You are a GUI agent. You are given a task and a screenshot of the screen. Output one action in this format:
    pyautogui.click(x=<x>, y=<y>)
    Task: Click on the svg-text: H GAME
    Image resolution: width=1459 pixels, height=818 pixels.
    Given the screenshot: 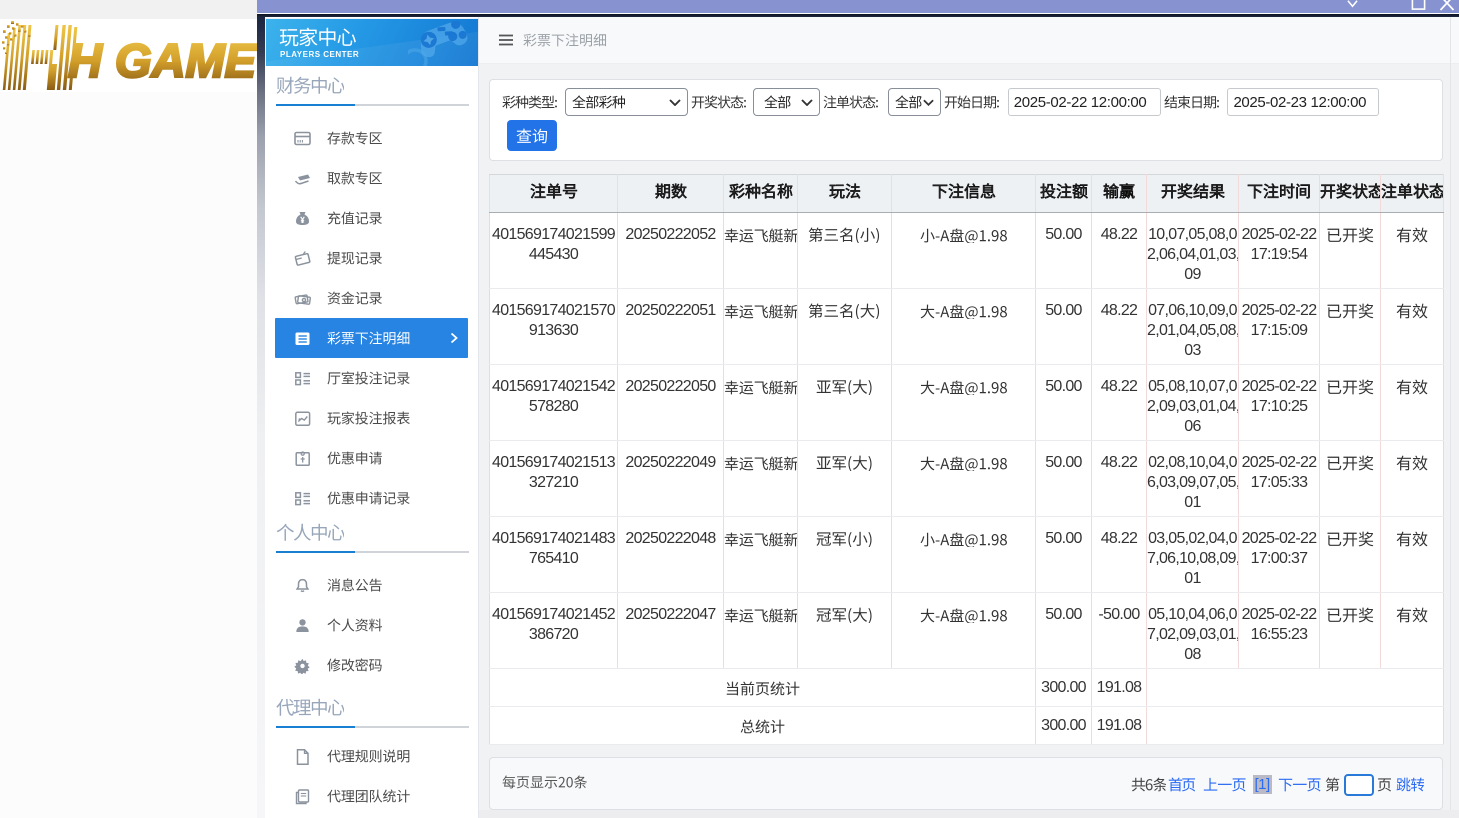 What is the action you would take?
    pyautogui.click(x=162, y=60)
    